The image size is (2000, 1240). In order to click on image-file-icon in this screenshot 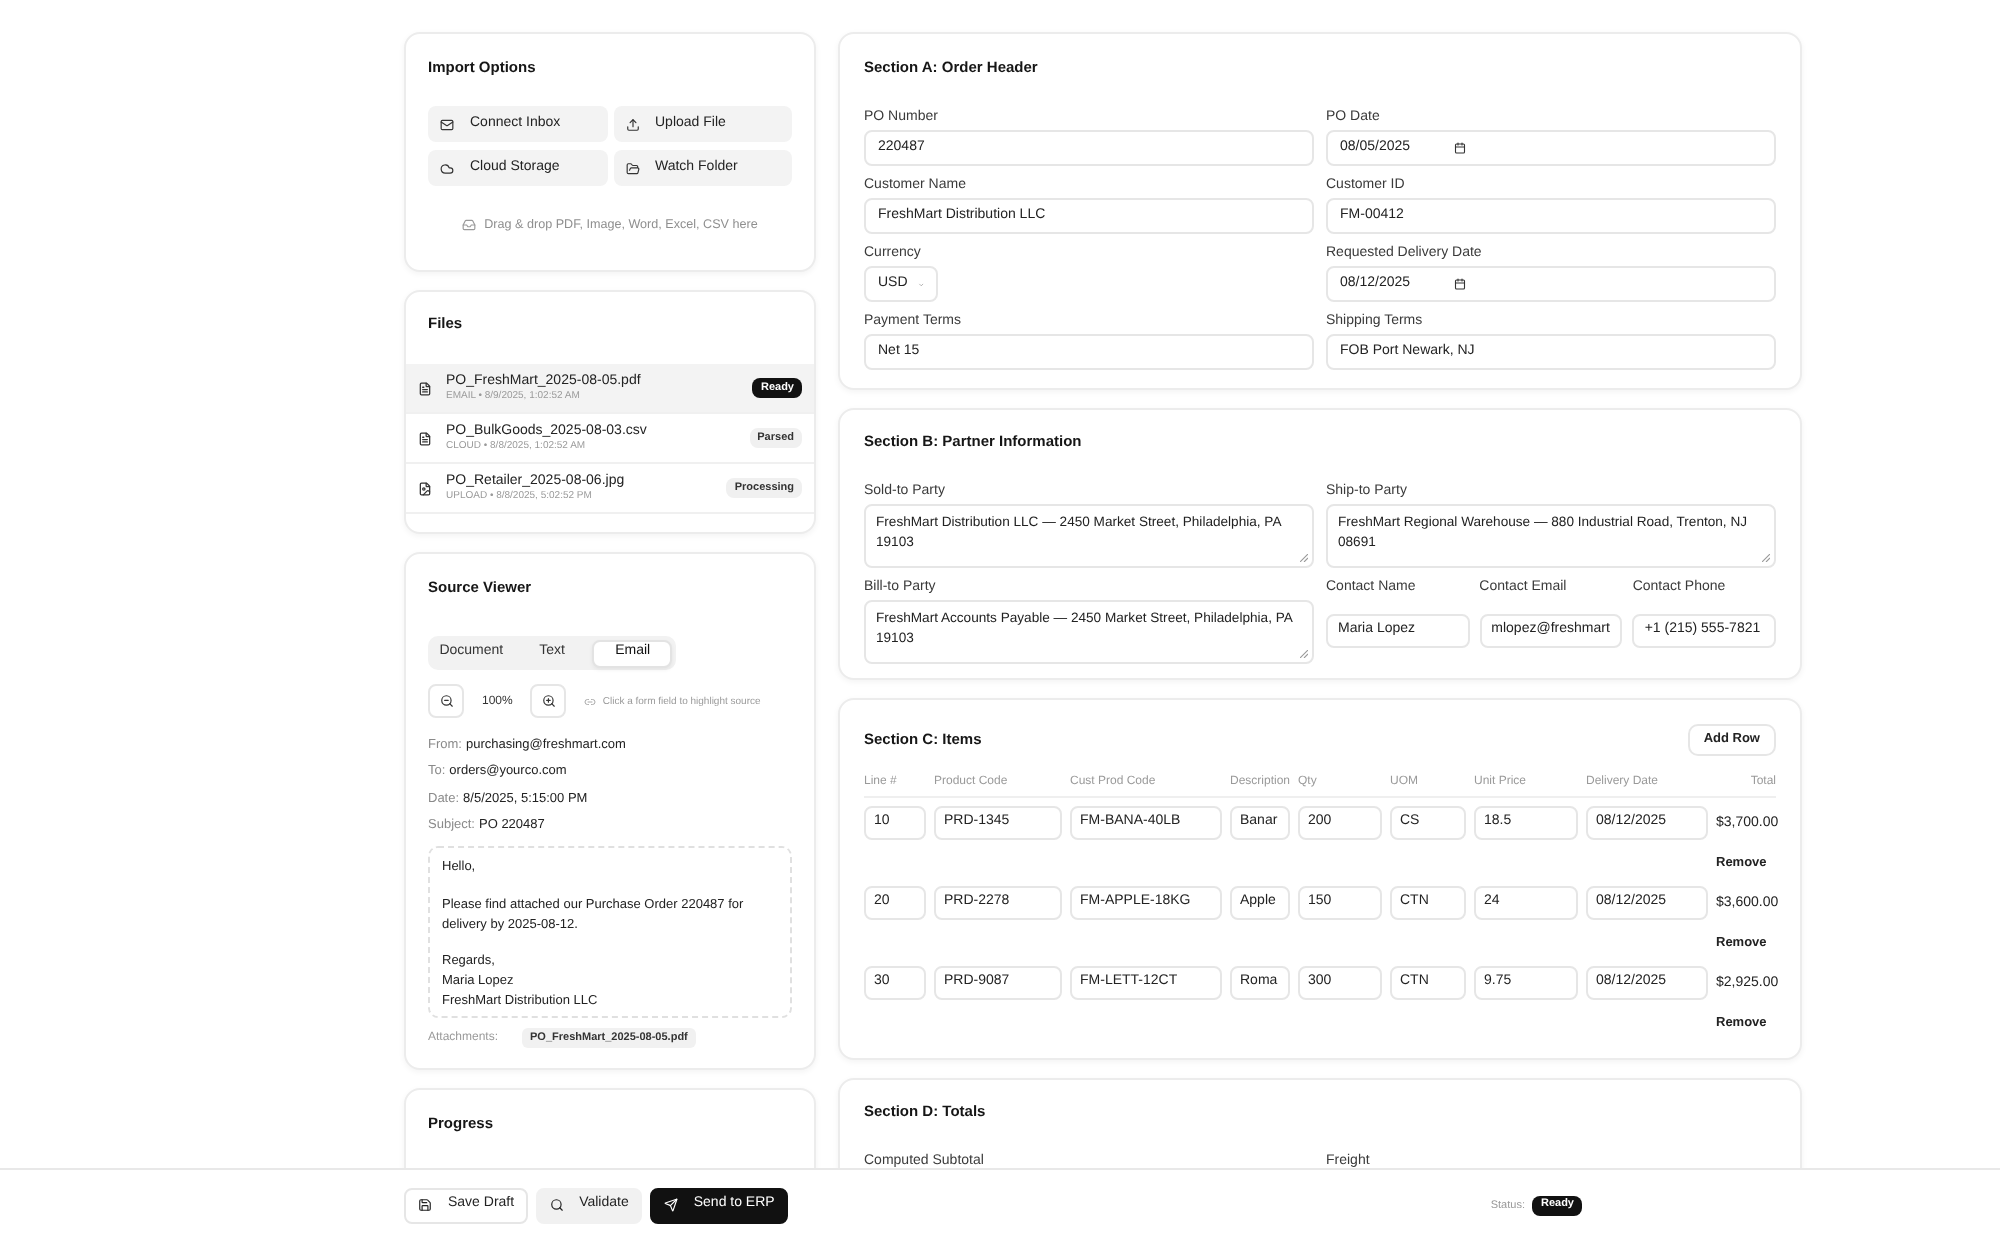, I will do `click(425, 488)`.